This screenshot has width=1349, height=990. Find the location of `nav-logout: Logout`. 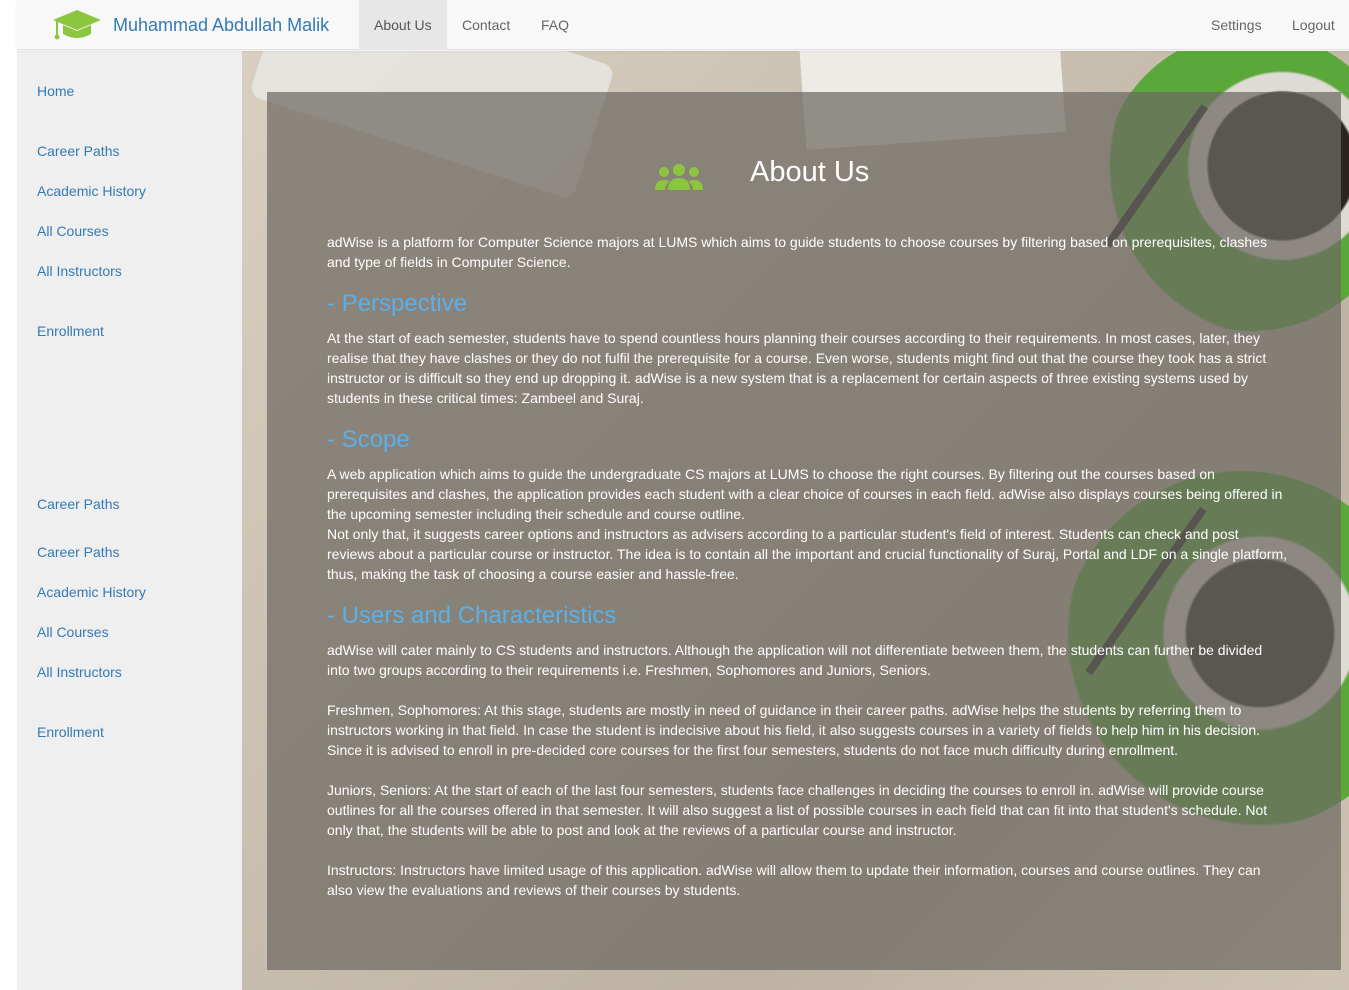

nav-logout: Logout is located at coordinates (1313, 25).